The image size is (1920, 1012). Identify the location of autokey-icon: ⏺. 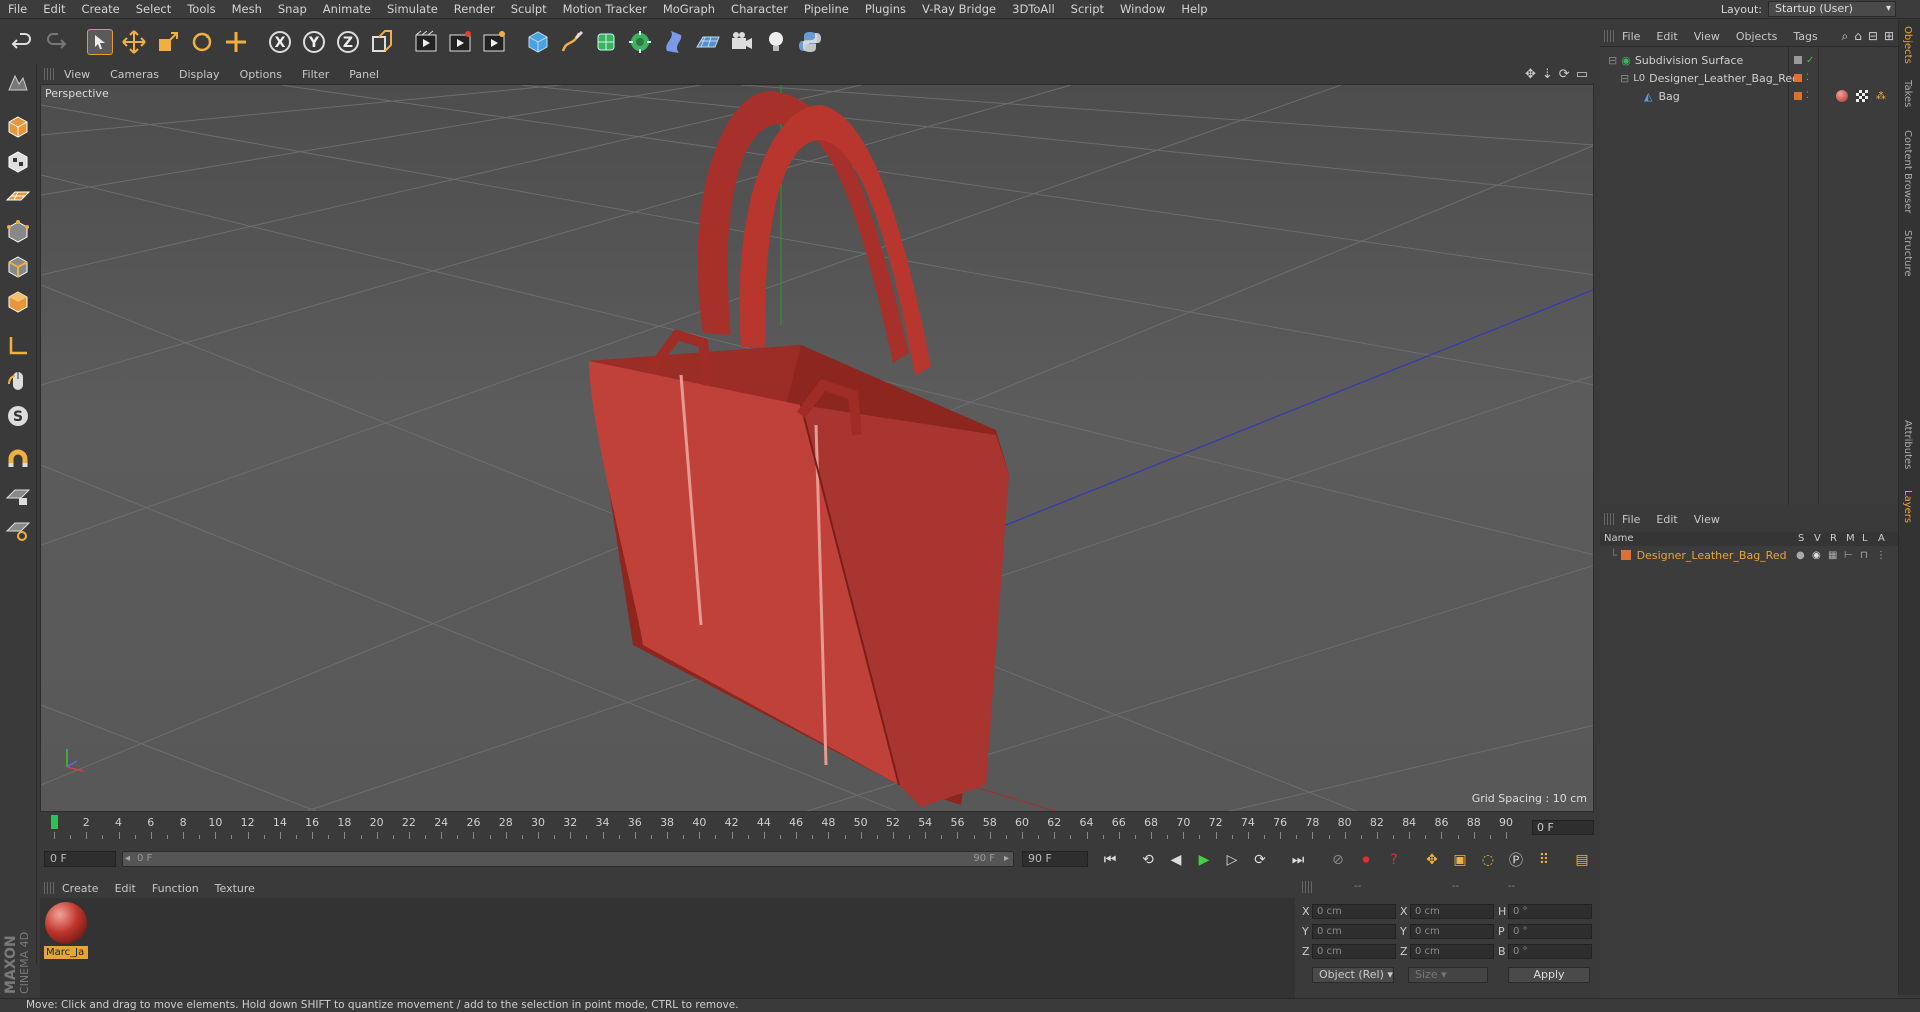
(1366, 860).